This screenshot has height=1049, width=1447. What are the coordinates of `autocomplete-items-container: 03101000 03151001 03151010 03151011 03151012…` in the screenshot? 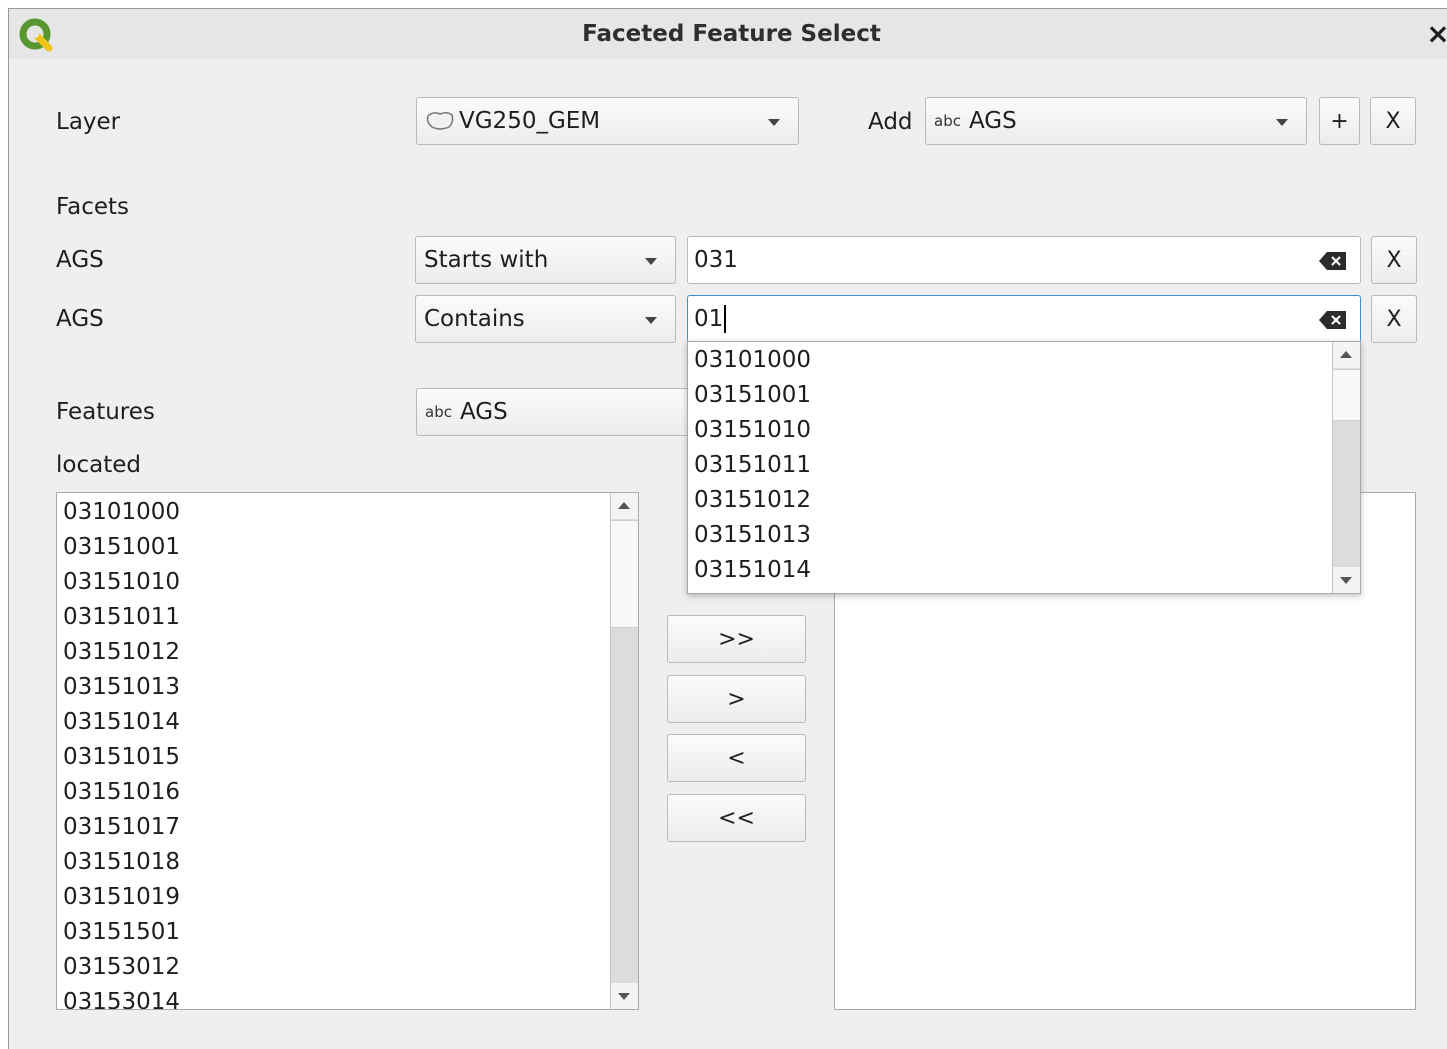 It's located at (1024, 465).